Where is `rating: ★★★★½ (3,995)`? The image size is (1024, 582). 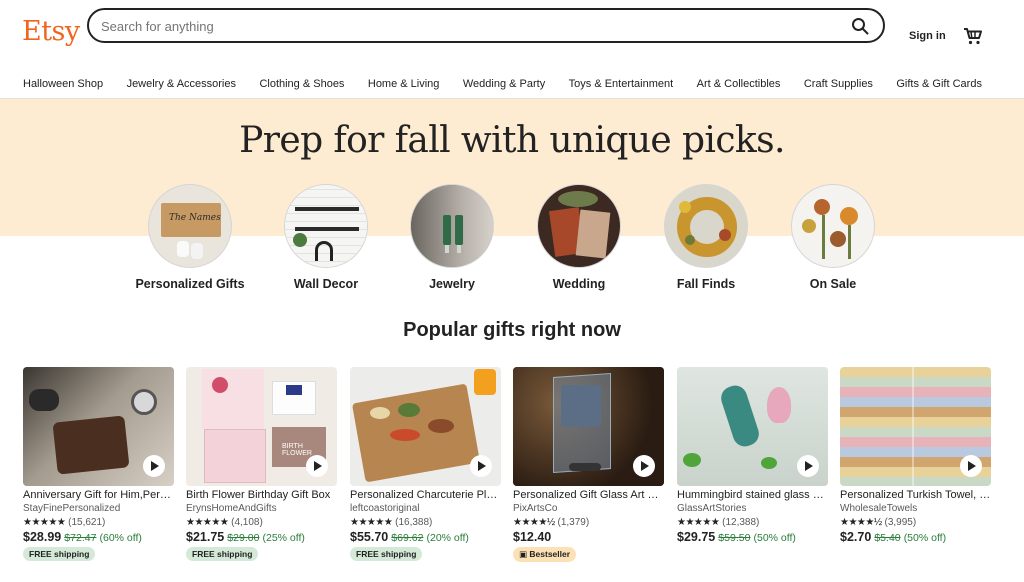 rating: ★★★★½ (3,995) is located at coordinates (915, 522).